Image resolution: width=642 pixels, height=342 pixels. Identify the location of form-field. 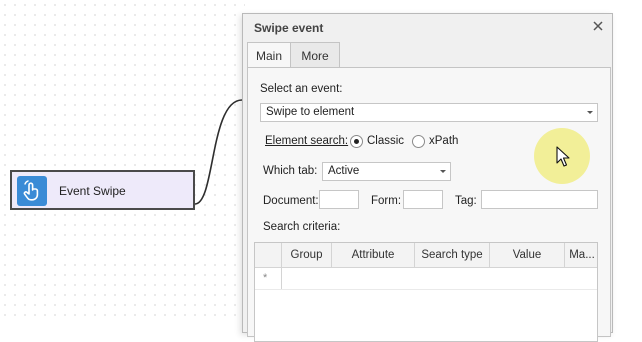
(423, 199).